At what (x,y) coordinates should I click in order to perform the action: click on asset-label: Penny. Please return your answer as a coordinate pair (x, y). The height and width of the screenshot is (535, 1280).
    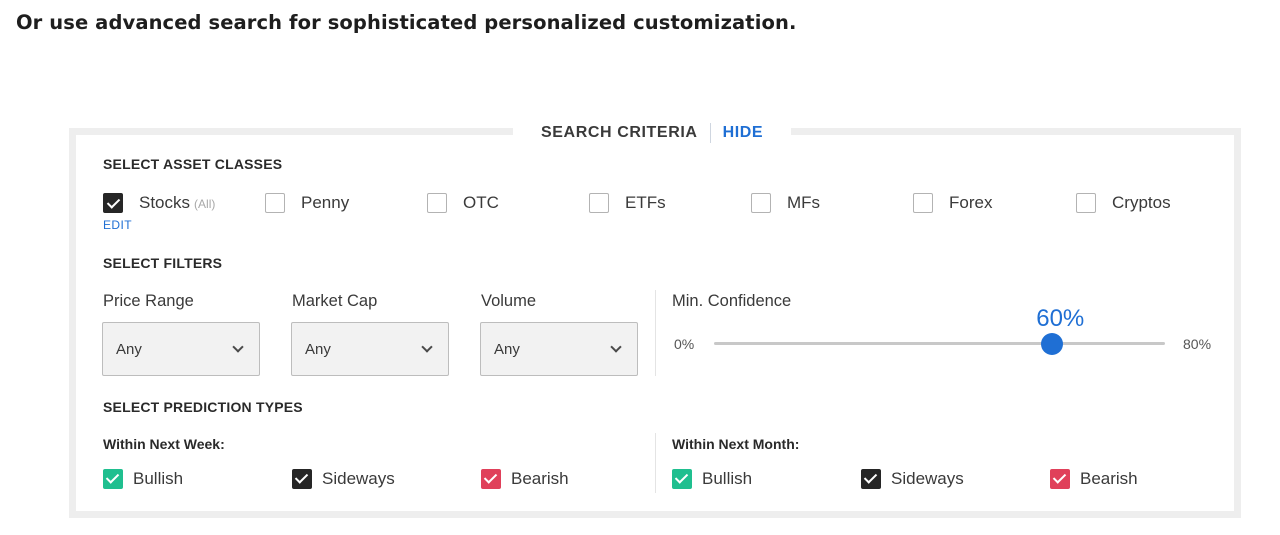
    Looking at the image, I should click on (325, 202).